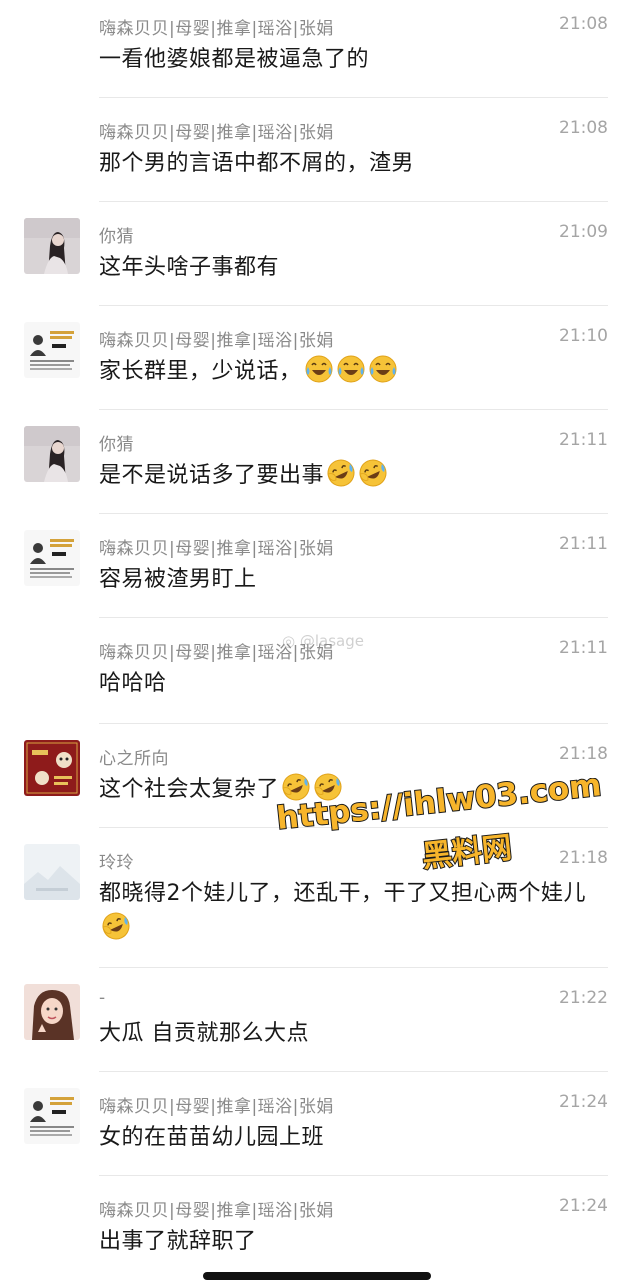  I want to click on site-watermark: https://ihlw03.com 黑料网, so click(439, 827).